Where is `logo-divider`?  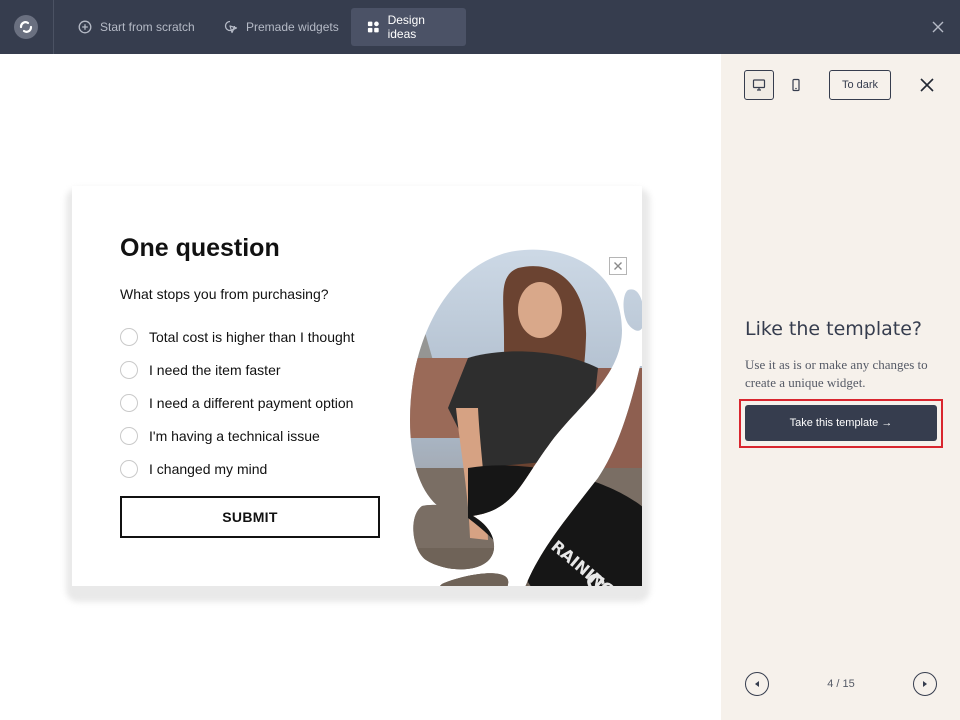
logo-divider is located at coordinates (53, 27).